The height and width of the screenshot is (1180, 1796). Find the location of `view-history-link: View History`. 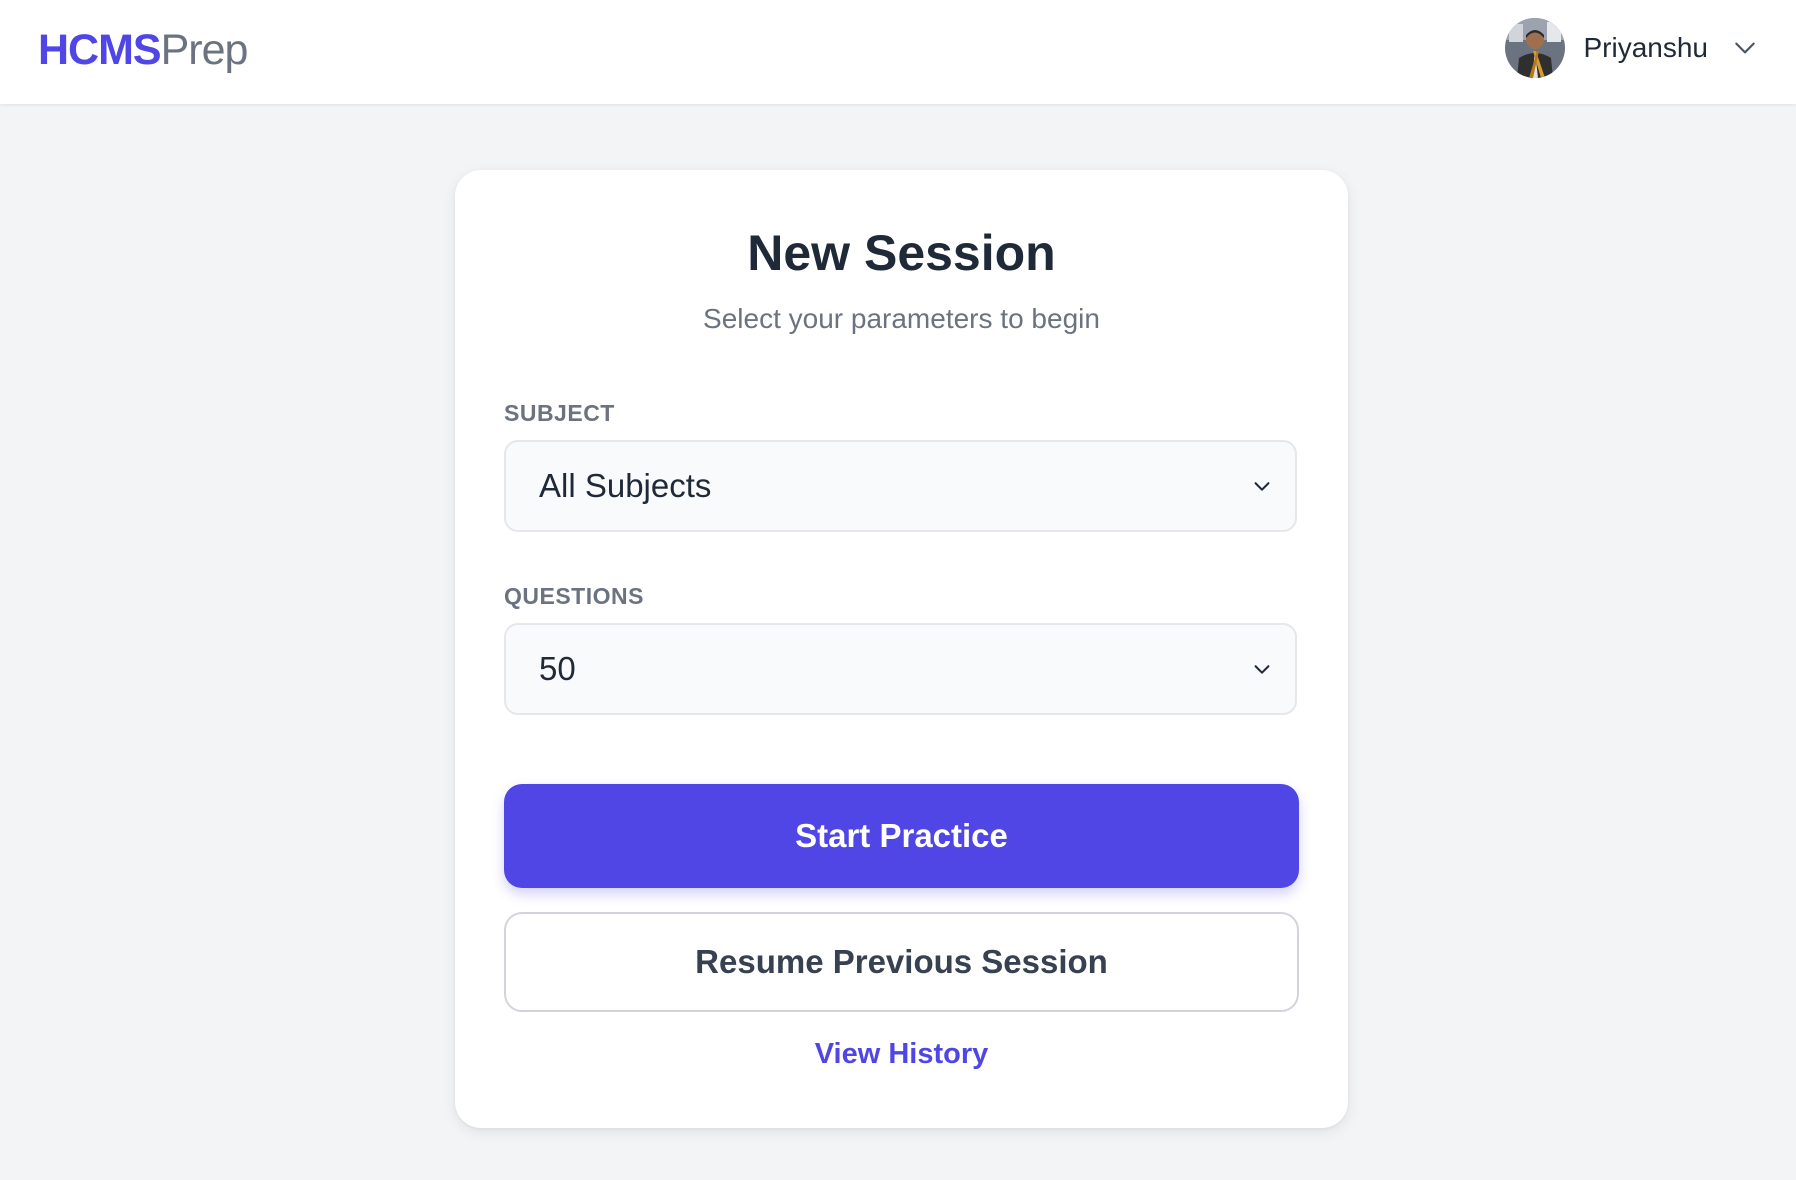

view-history-link: View History is located at coordinates (901, 1054).